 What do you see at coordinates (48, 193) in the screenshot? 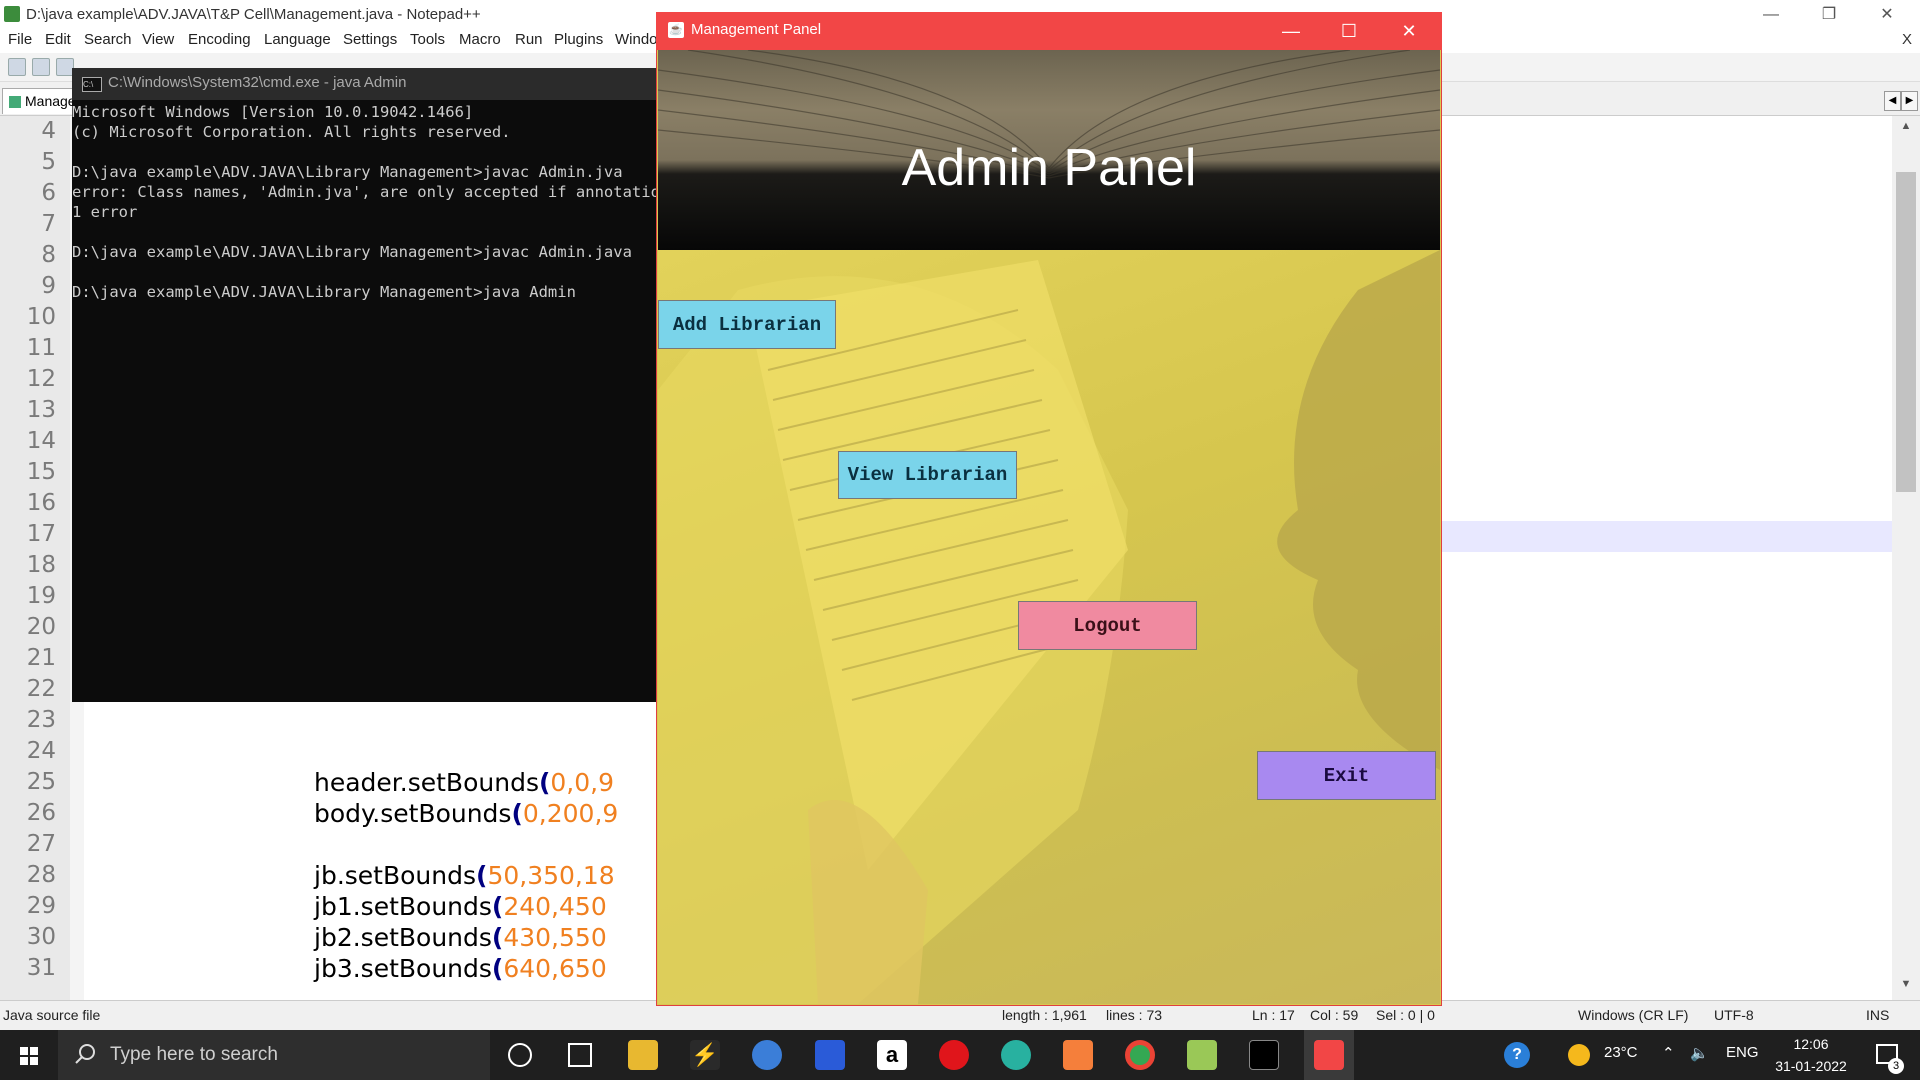
I see `line-number: 6` at bounding box center [48, 193].